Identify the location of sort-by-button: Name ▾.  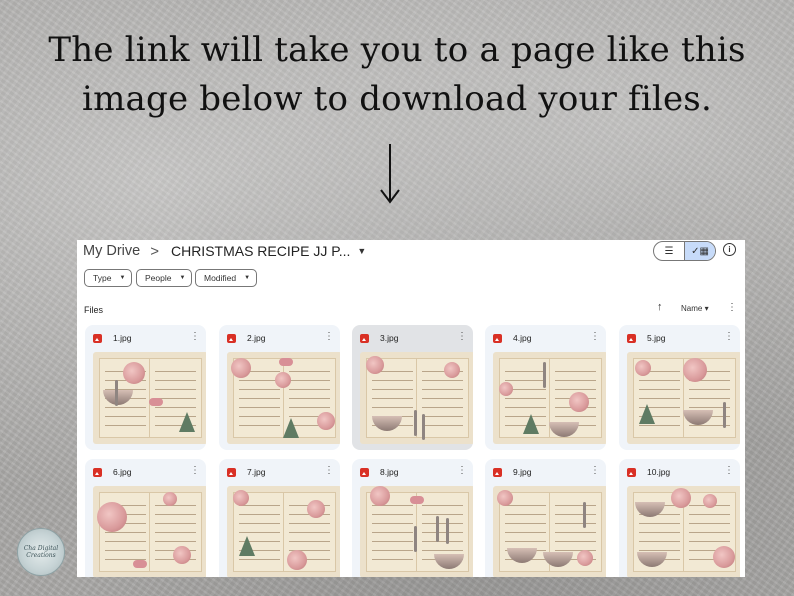
(695, 308).